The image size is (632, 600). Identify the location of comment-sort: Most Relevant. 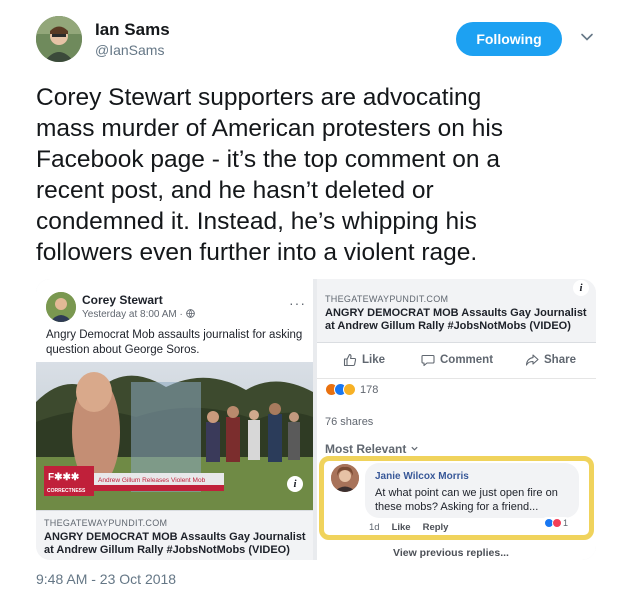
(372, 449).